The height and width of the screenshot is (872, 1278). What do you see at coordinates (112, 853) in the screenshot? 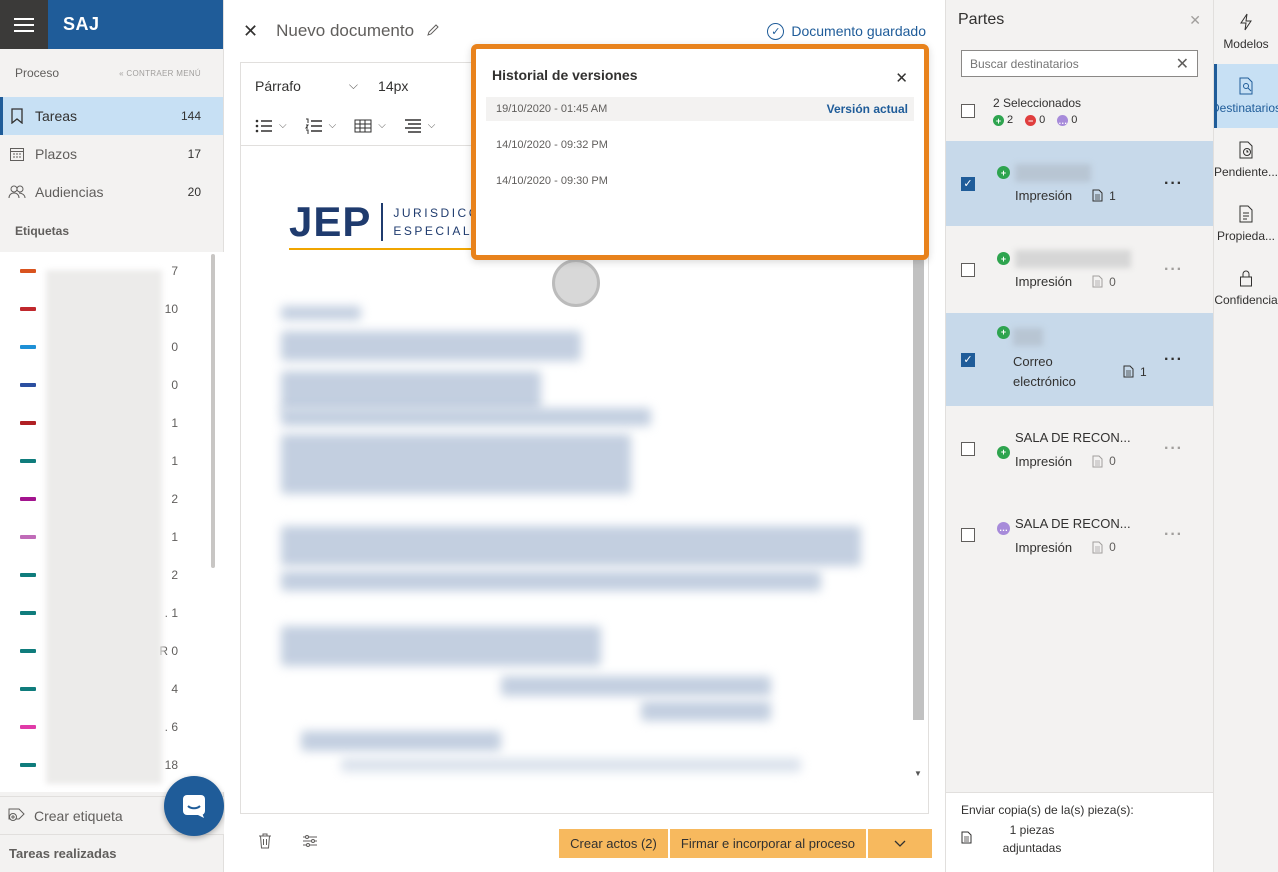
I see `completed-tasks-link: Tareas realizadas` at bounding box center [112, 853].